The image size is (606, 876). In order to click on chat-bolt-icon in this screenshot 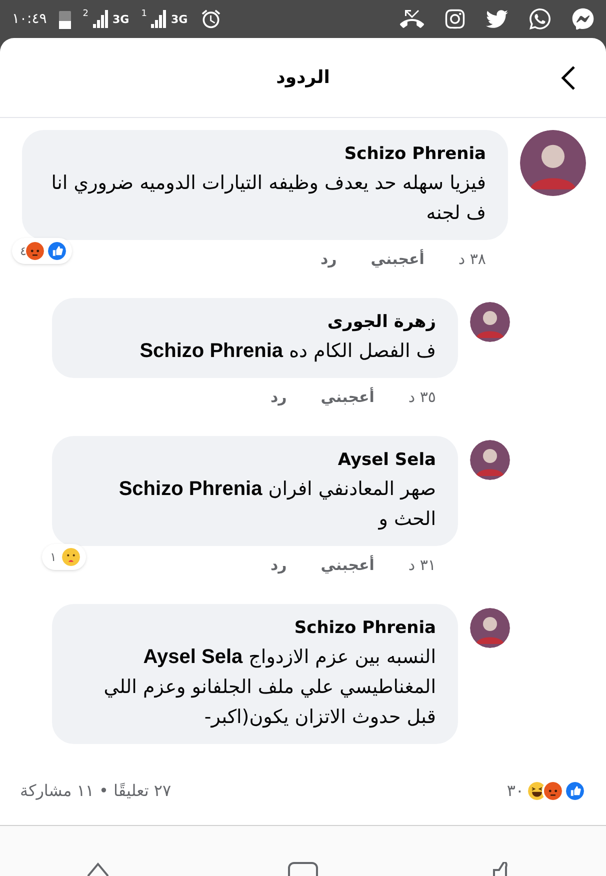, I will do `click(583, 19)`.